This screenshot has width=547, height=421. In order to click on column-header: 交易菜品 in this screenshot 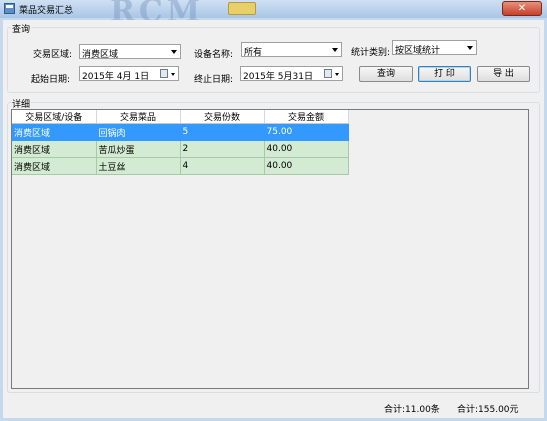, I will do `click(138, 117)`.